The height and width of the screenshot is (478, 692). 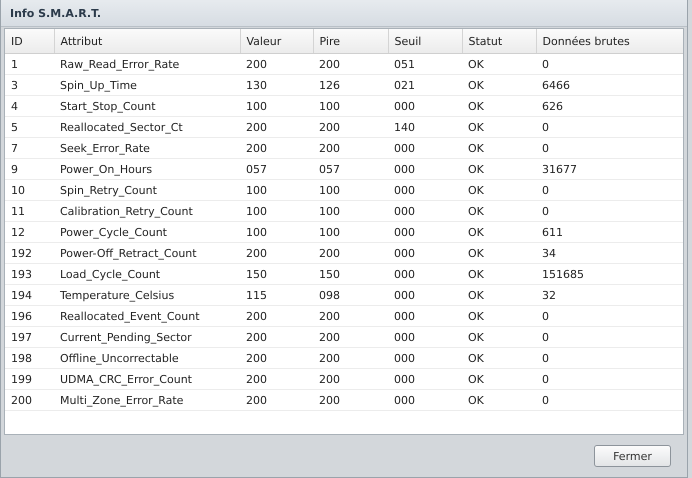 I want to click on value-cell: 115, so click(x=276, y=295).